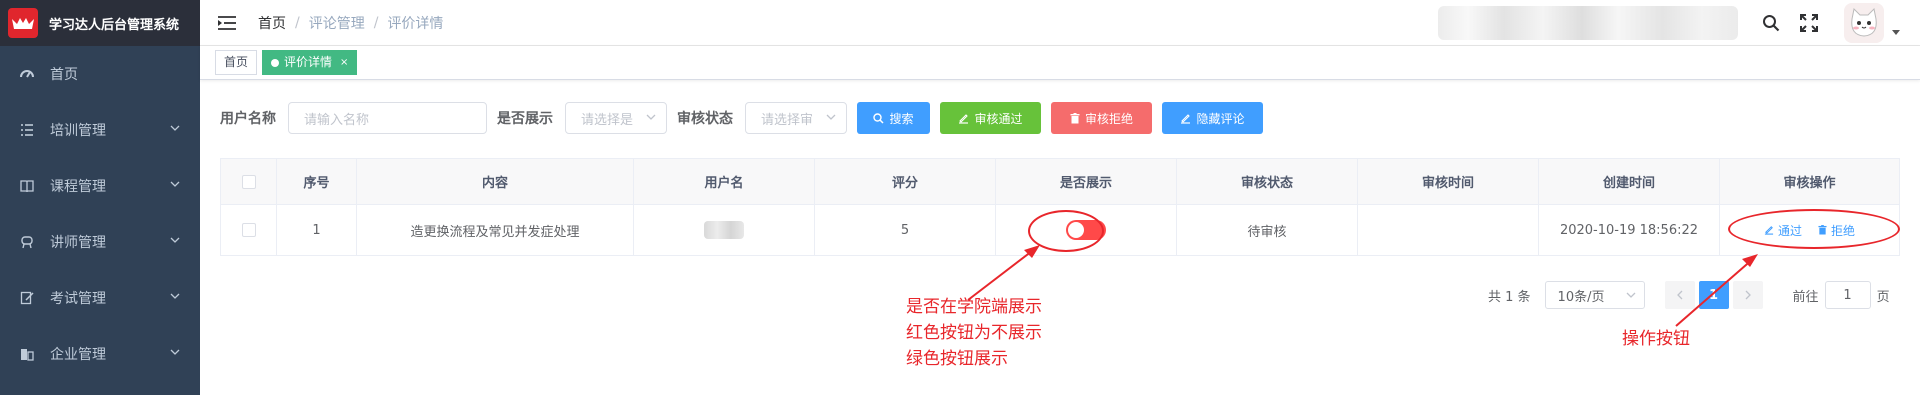  What do you see at coordinates (1715, 292) in the screenshot?
I see `annotation-arrow-actions` at bounding box center [1715, 292].